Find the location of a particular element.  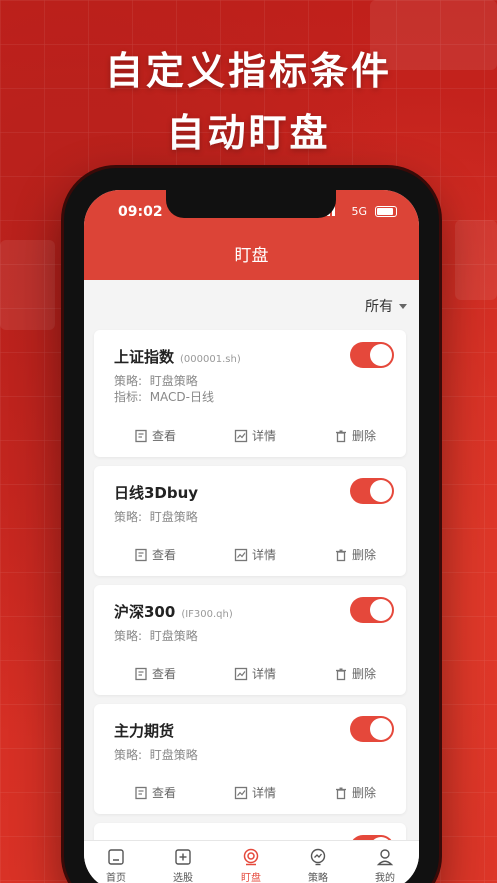

navbar: 盯盘 is located at coordinates (251, 258).